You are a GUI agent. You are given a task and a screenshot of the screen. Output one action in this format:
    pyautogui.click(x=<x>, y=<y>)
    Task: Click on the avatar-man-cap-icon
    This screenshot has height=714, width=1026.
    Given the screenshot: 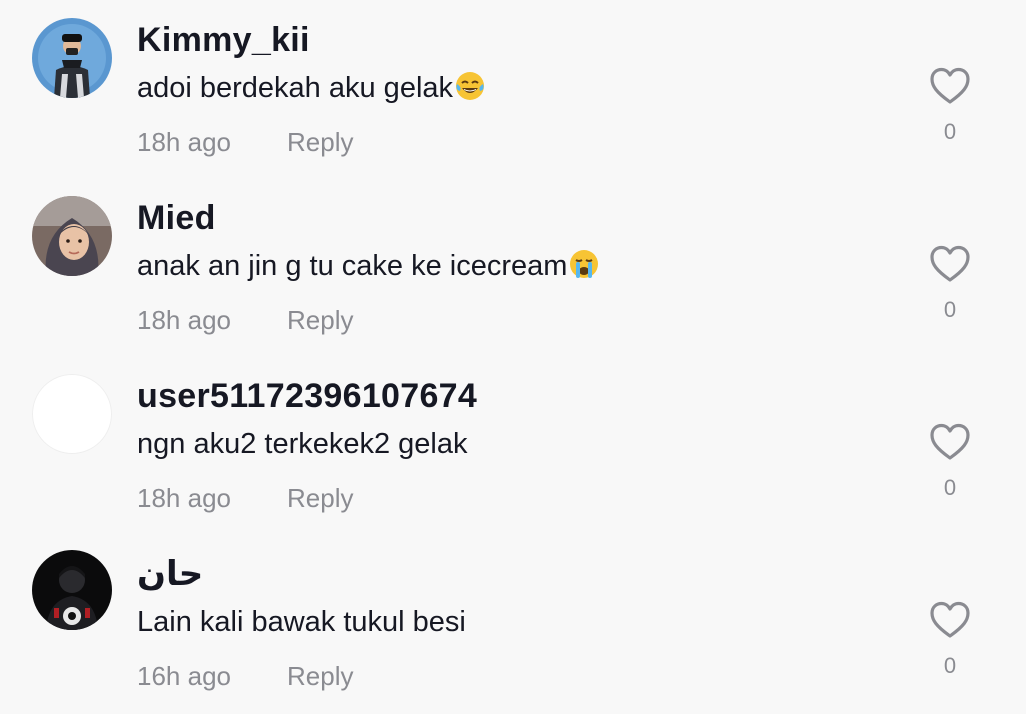 What is the action you would take?
    pyautogui.click(x=72, y=58)
    